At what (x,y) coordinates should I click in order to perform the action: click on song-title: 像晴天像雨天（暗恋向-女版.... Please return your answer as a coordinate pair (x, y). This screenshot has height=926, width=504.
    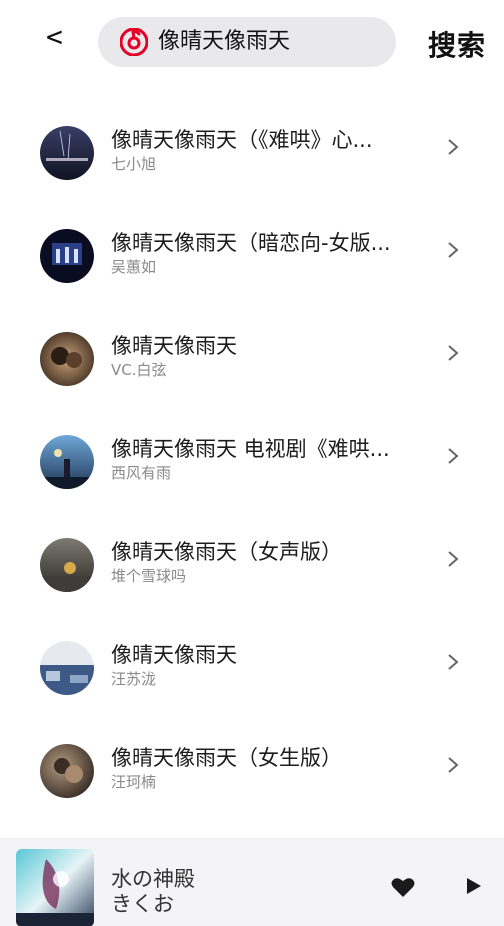
    Looking at the image, I should click on (251, 243).